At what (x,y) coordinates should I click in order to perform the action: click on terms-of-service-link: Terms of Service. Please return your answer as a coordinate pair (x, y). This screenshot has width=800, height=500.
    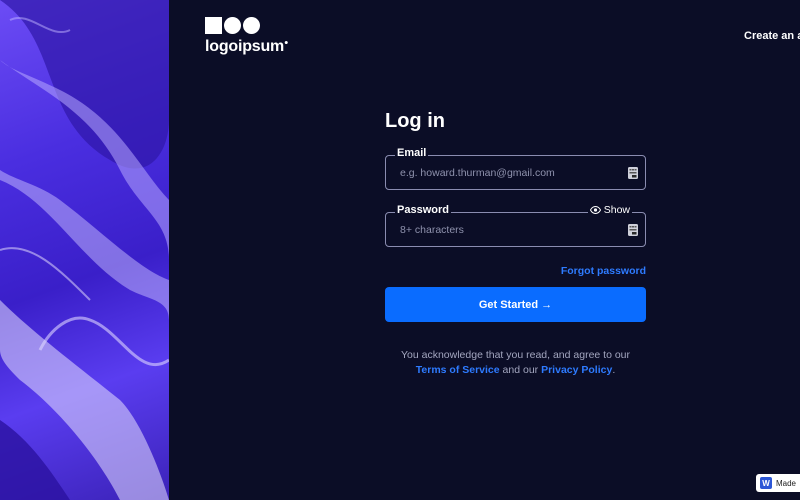
    Looking at the image, I should click on (458, 370).